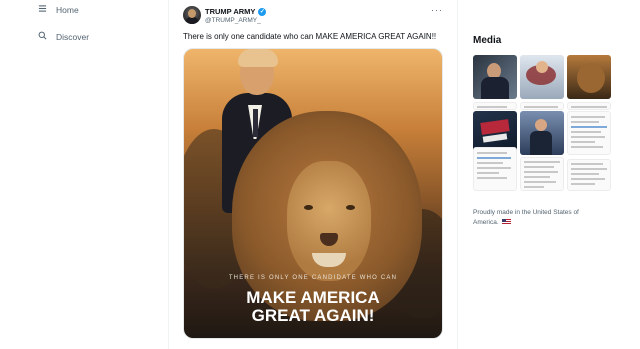 Image resolution: width=640 pixels, height=349 pixels. What do you see at coordinates (507, 222) in the screenshot?
I see `us-flag-icon` at bounding box center [507, 222].